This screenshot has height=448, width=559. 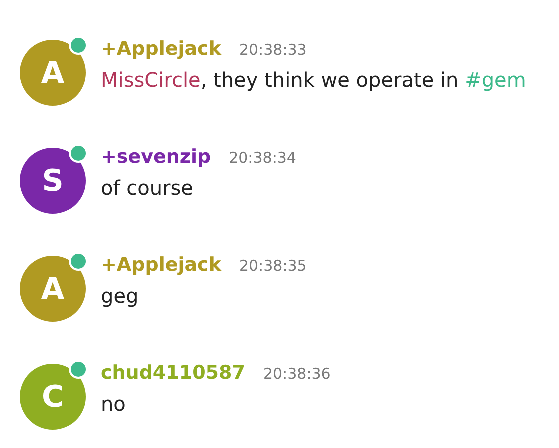 What do you see at coordinates (262, 158) in the screenshot?
I see `timestamp: 20:38:34` at bounding box center [262, 158].